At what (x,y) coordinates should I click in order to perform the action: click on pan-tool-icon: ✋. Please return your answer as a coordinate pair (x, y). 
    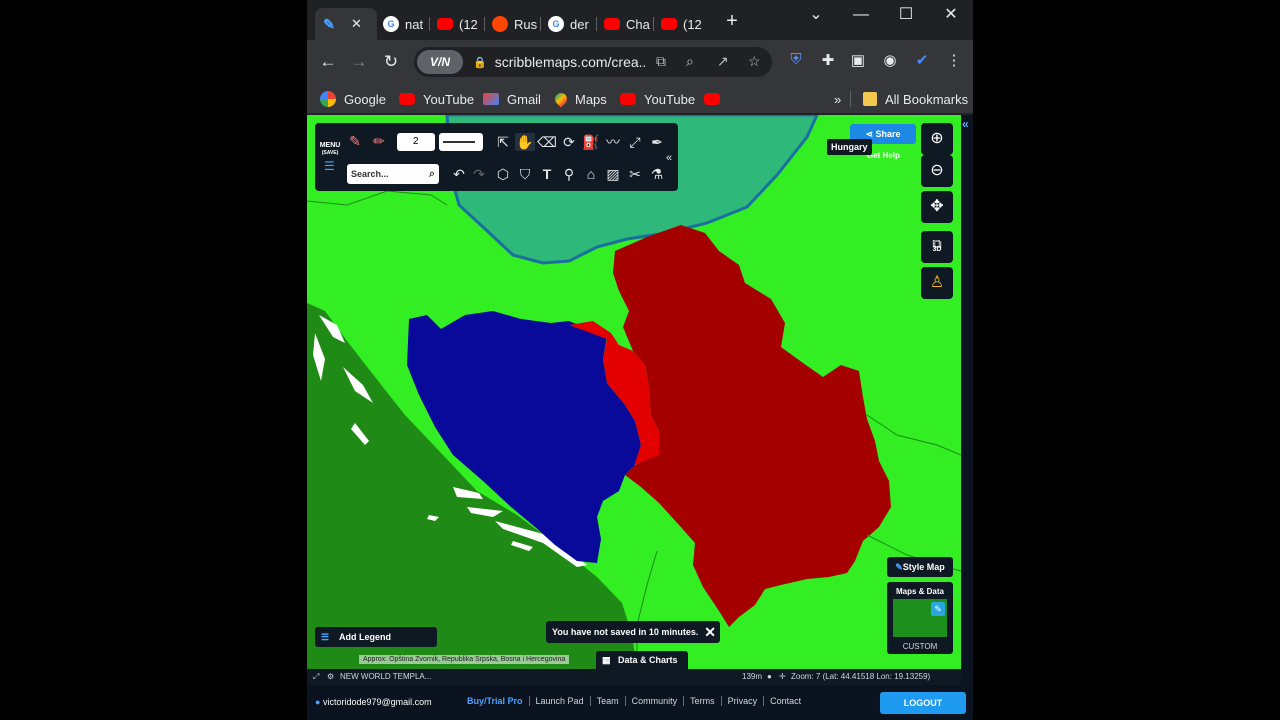
    Looking at the image, I should click on (525, 142).